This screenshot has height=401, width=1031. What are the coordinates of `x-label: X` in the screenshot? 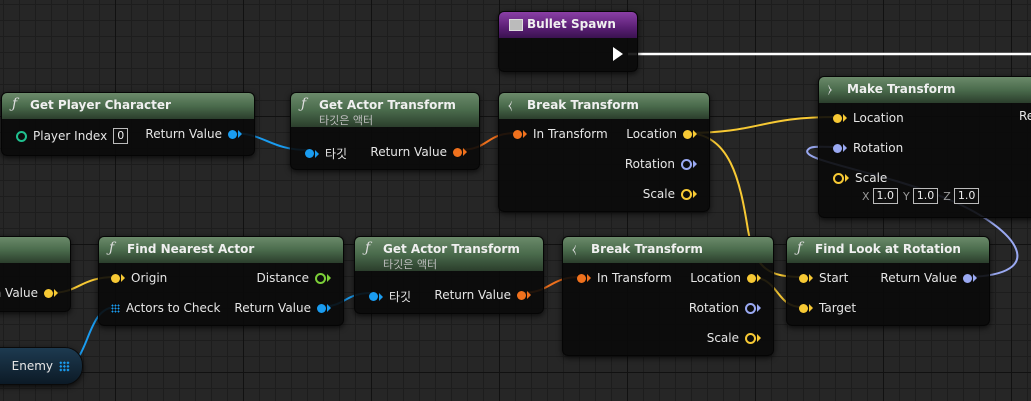 It's located at (866, 196).